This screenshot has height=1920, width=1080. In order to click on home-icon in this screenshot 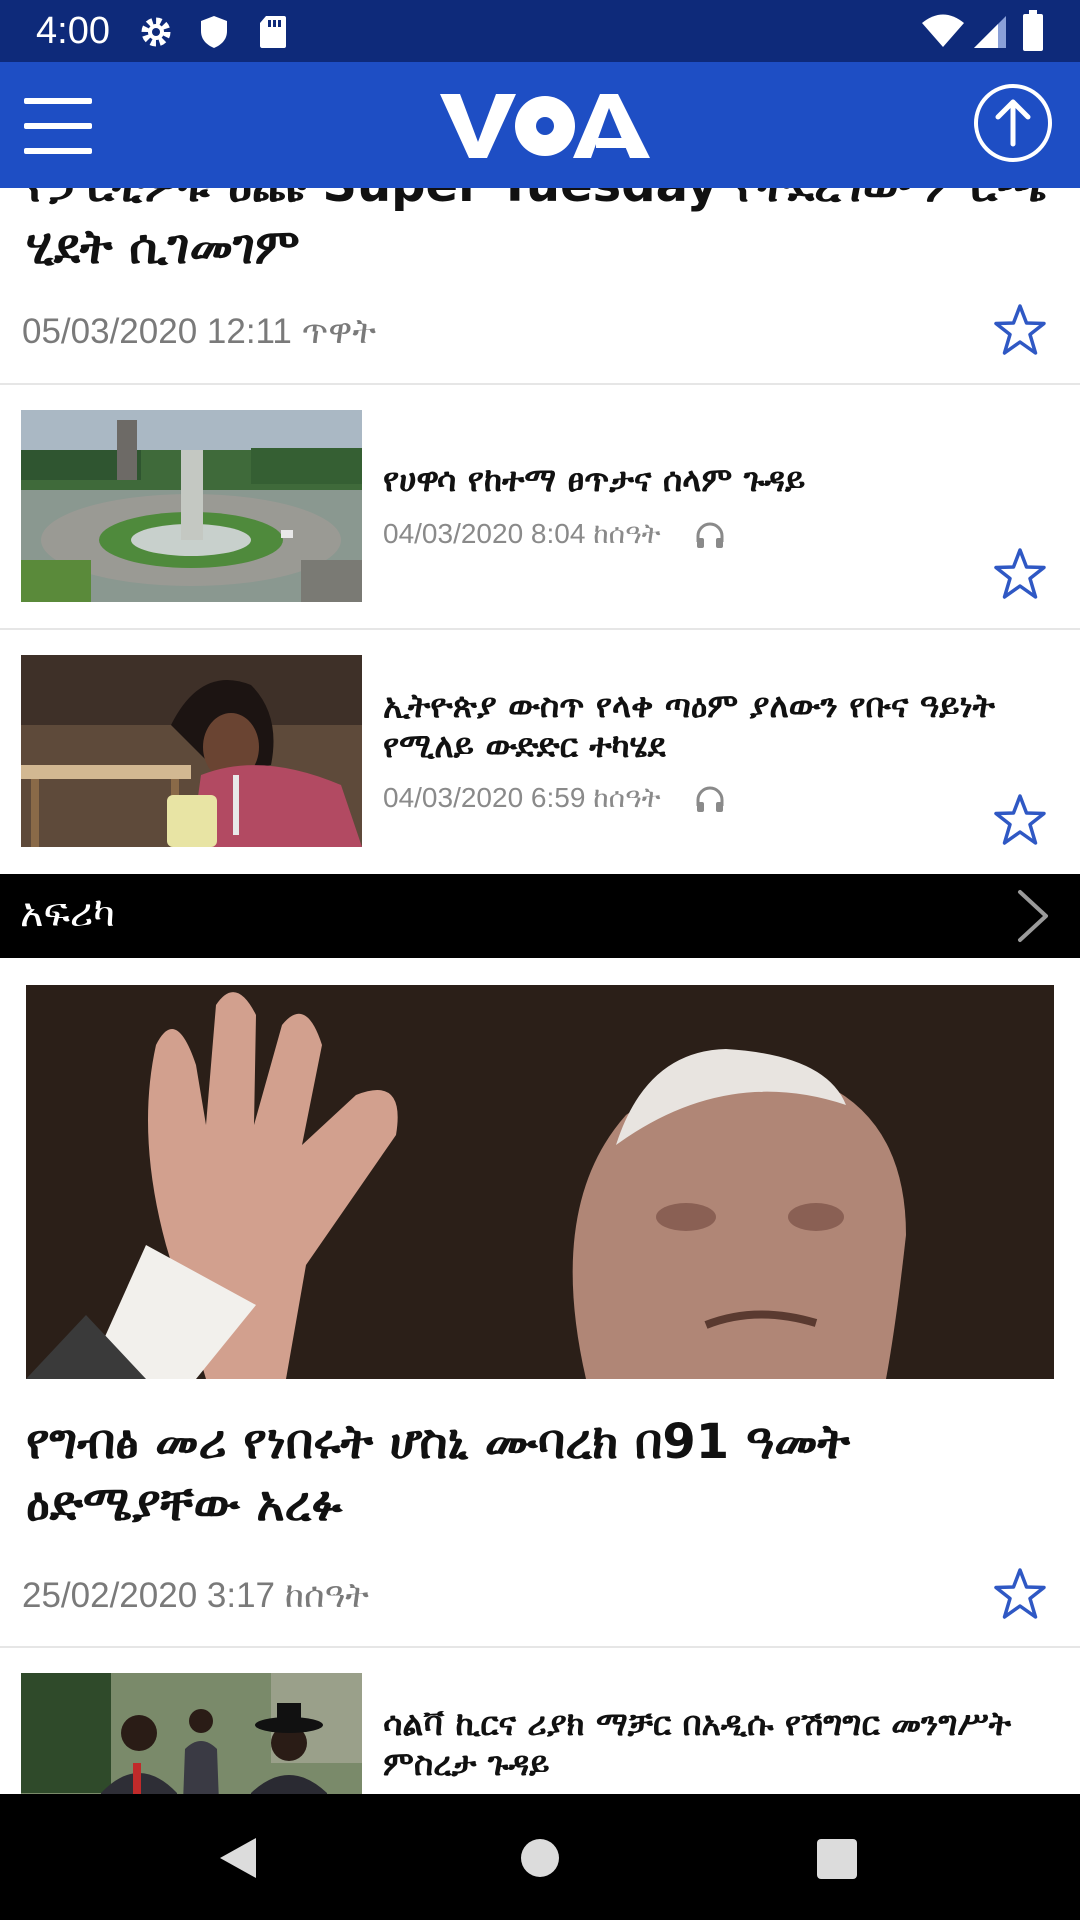, I will do `click(540, 1858)`.